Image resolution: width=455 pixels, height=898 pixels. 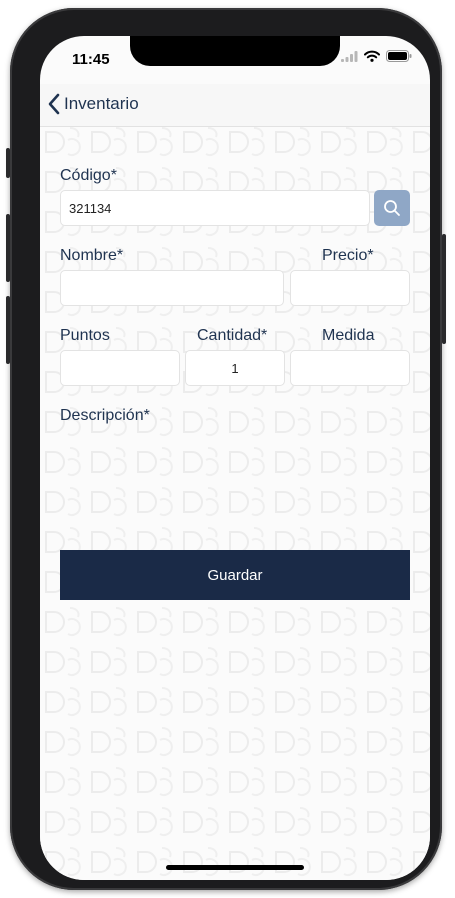 I want to click on nombre-input, so click(x=172, y=288).